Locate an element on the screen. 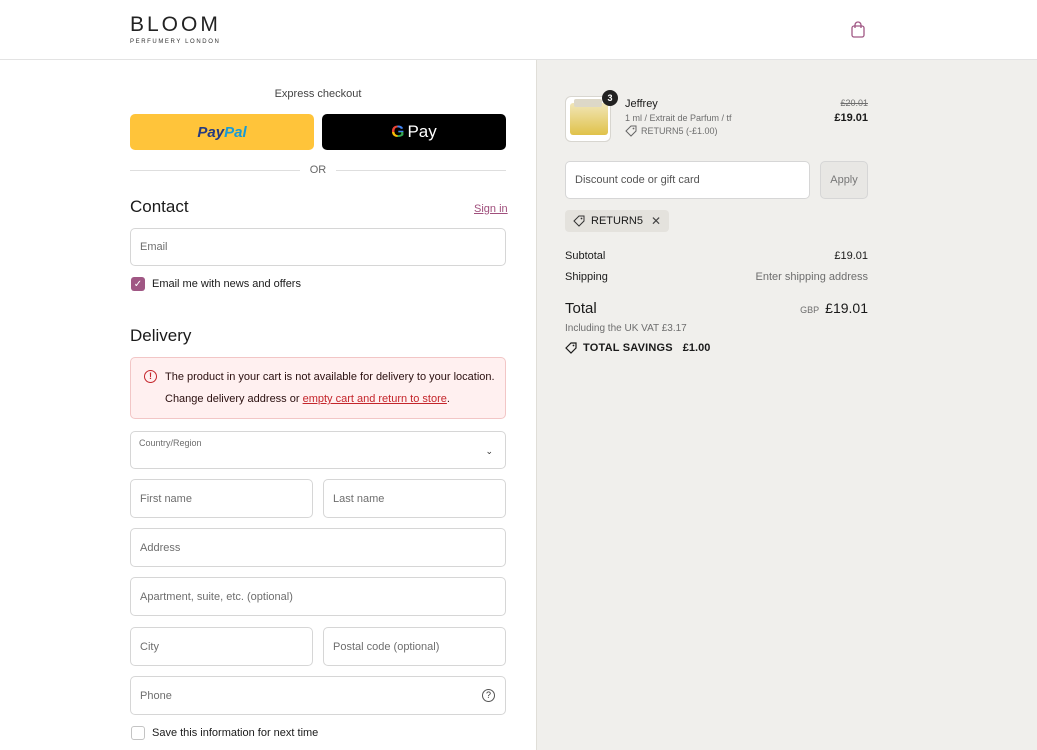 This screenshot has width=1037, height=750. contact-heading: Contact is located at coordinates (159, 206).